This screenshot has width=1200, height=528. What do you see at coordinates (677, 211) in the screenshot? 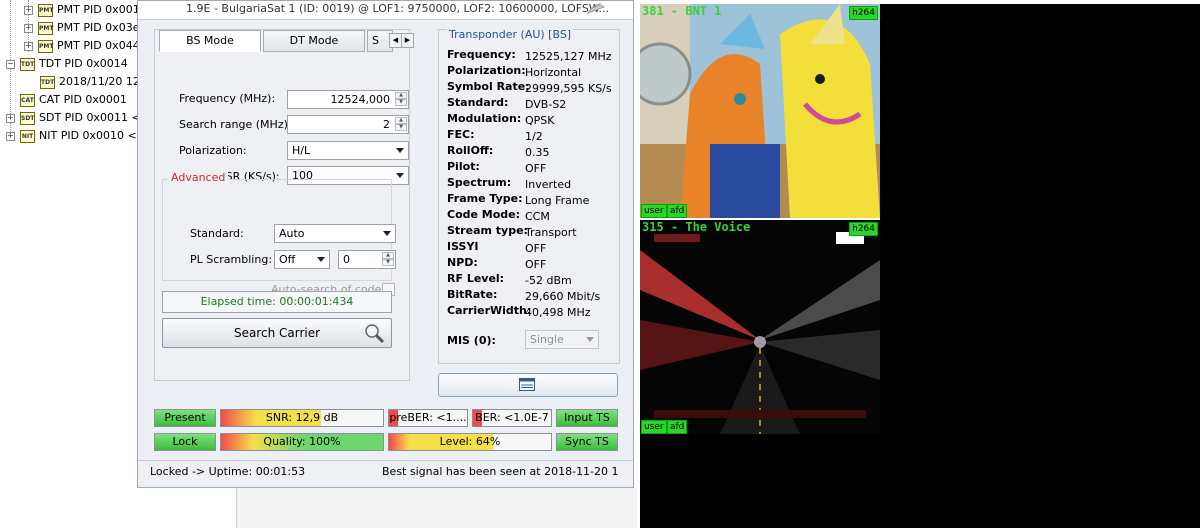
I see `afd-badge-1: afd` at bounding box center [677, 211].